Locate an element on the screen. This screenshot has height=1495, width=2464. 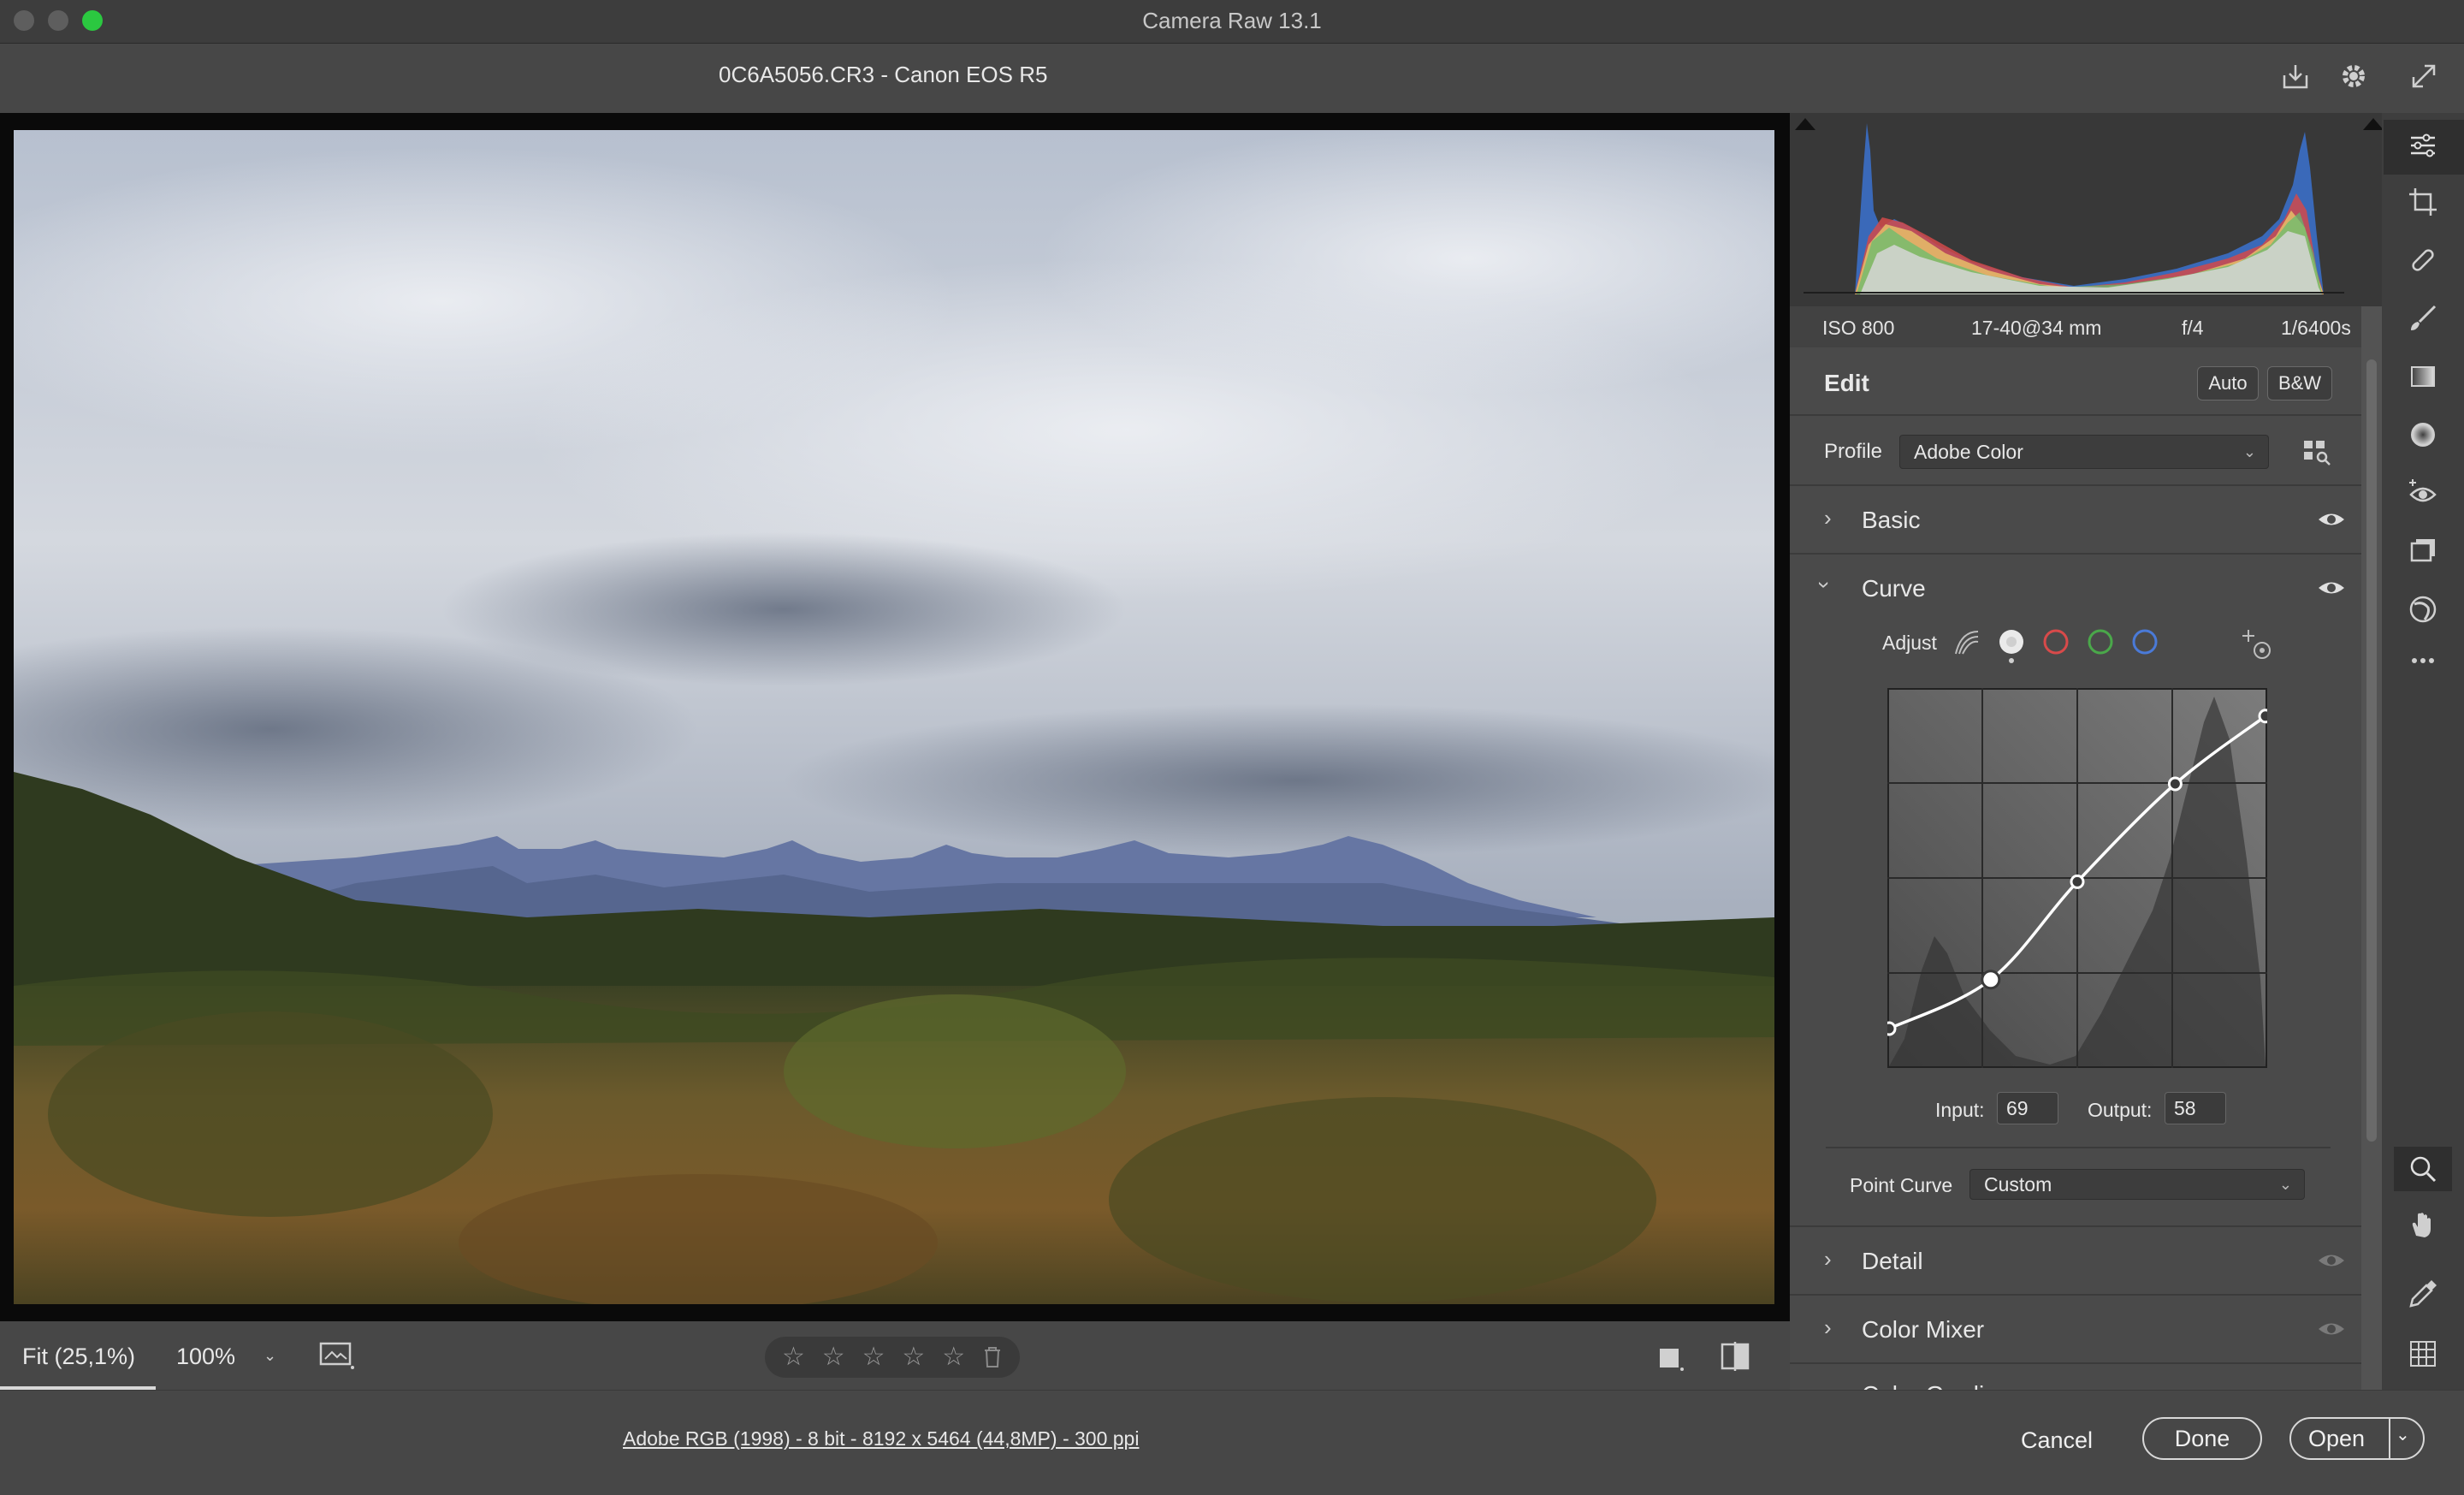
snapshots-icon is located at coordinates (2422, 550).